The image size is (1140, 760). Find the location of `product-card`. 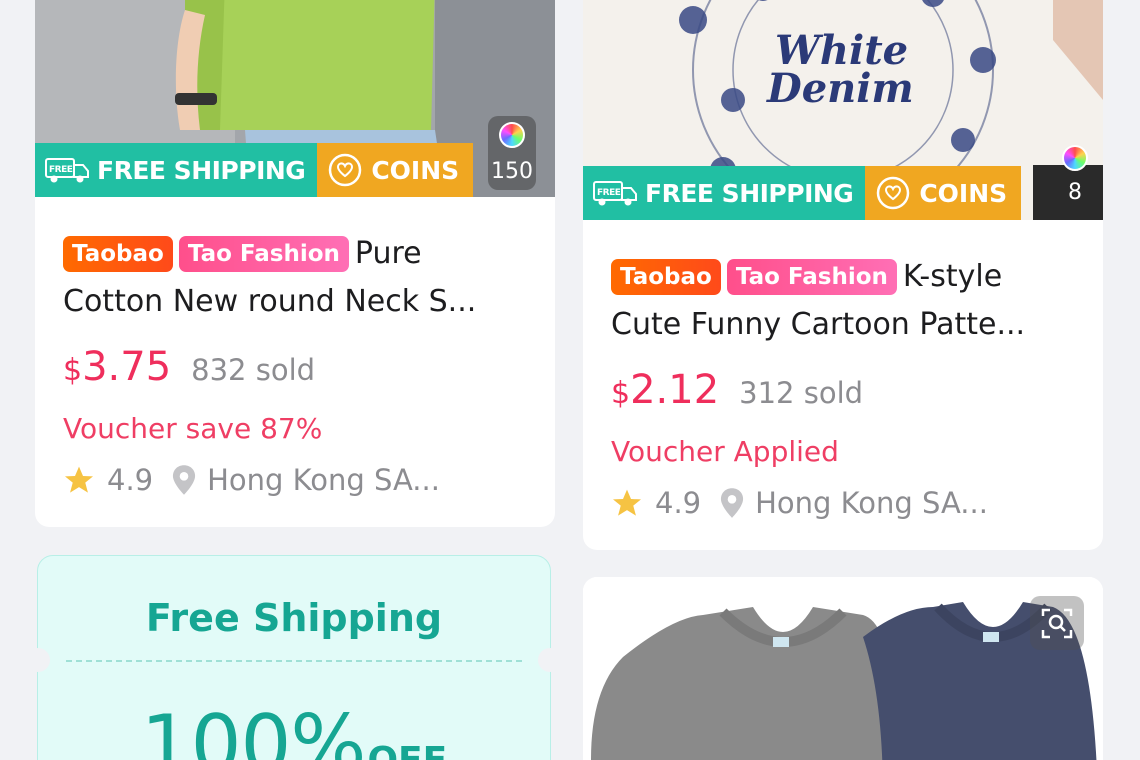

product-card is located at coordinates (843, 668).